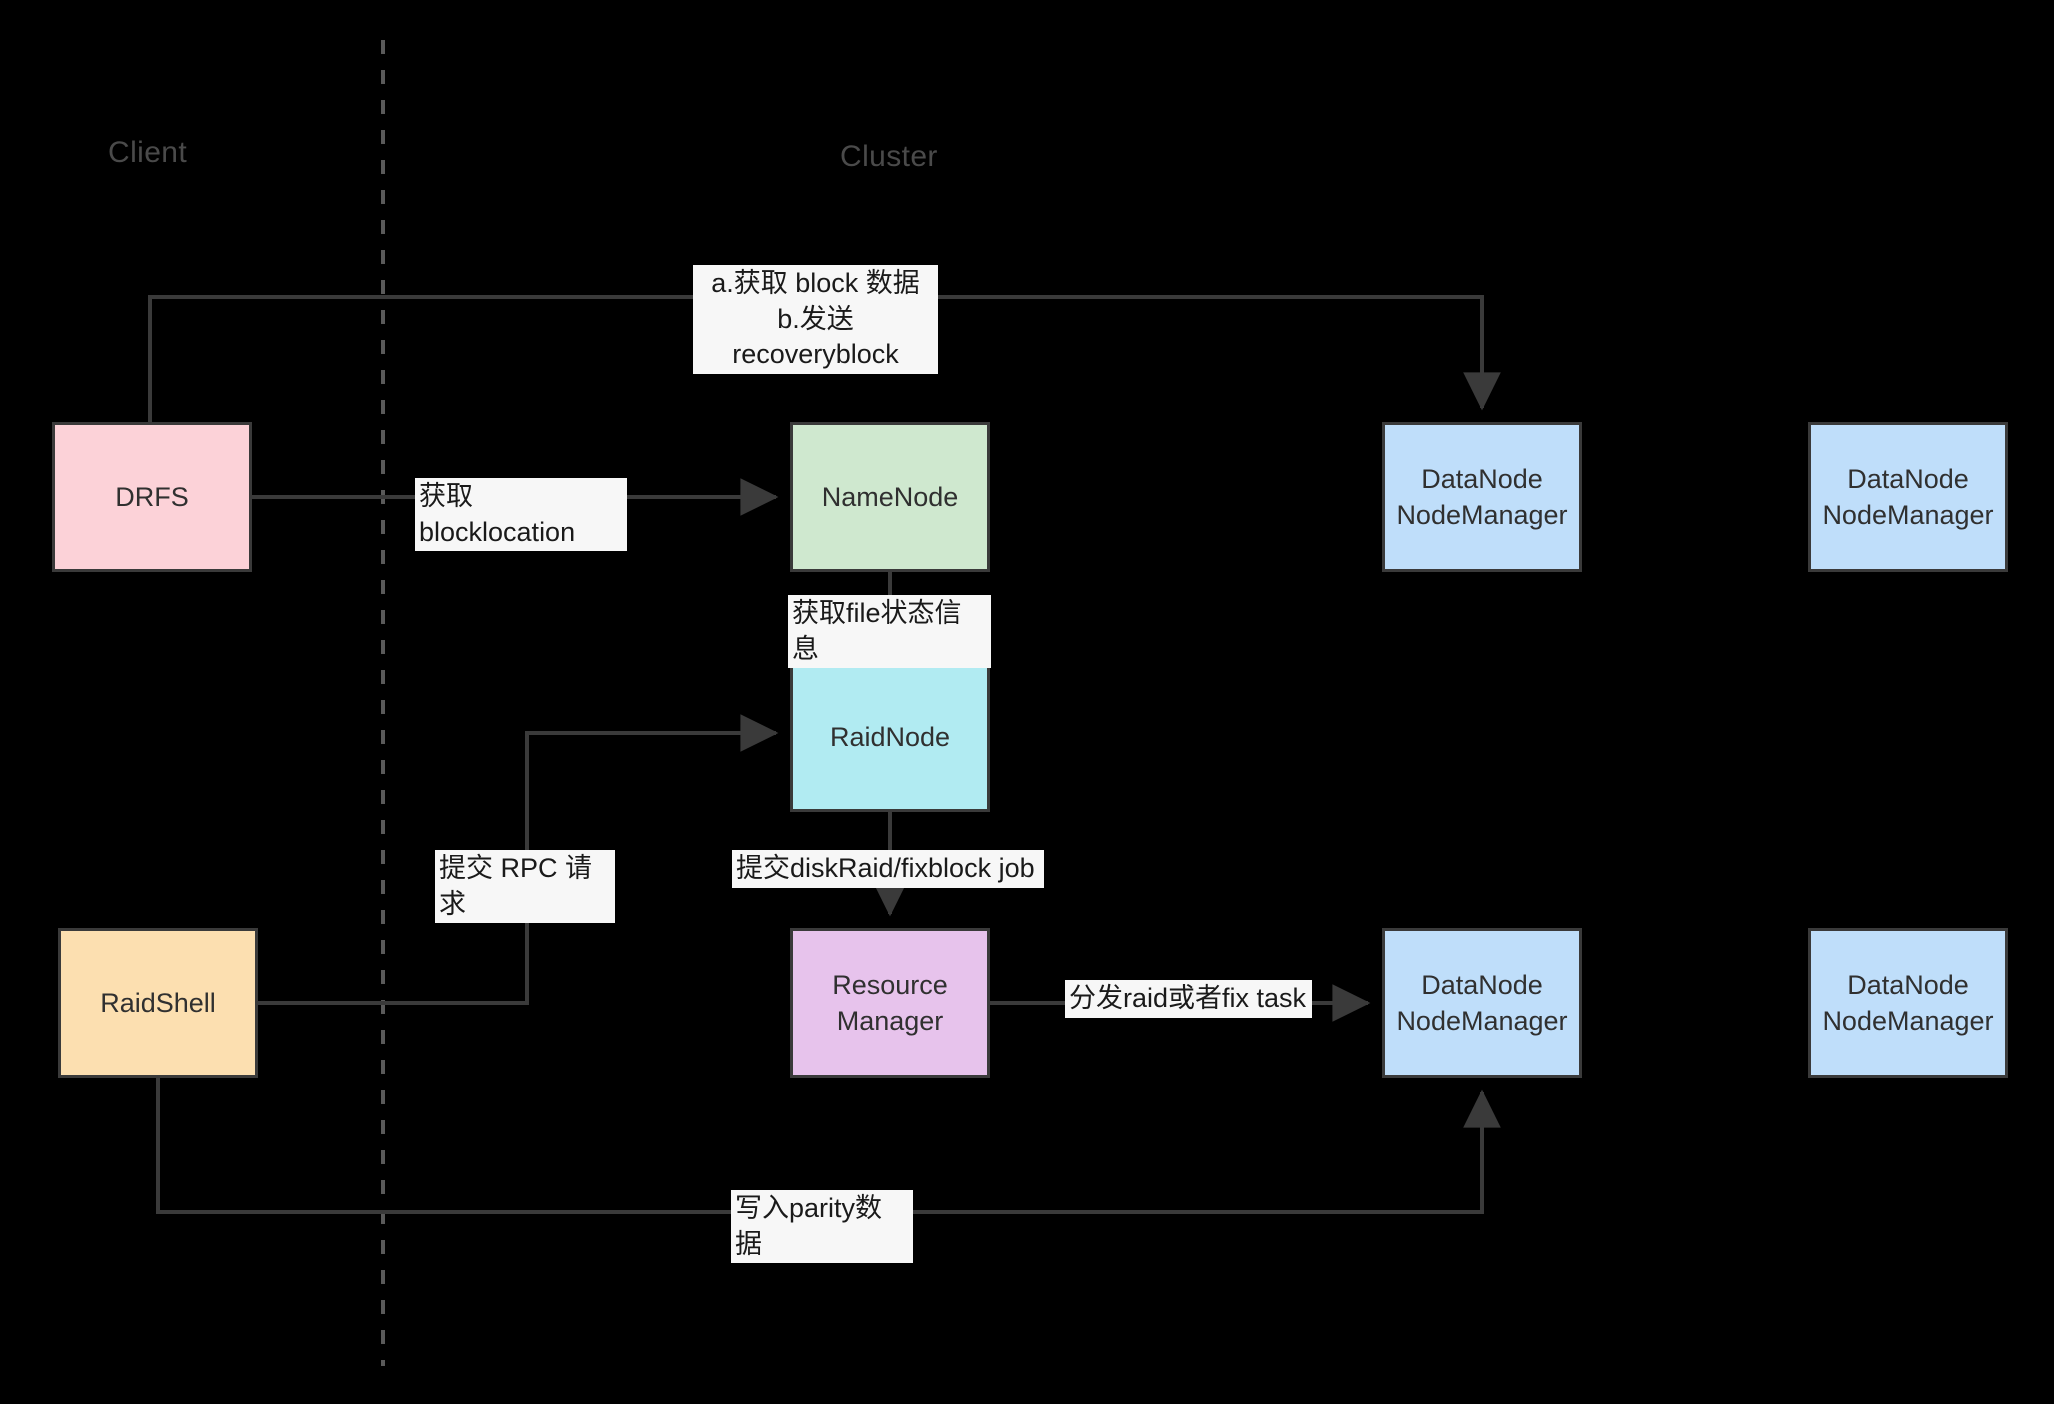 This screenshot has height=1404, width=2054. What do you see at coordinates (1188, 999) in the screenshot?
I see `edge-label-resourcemanager-to-datanode: 分发raid或者fix task` at bounding box center [1188, 999].